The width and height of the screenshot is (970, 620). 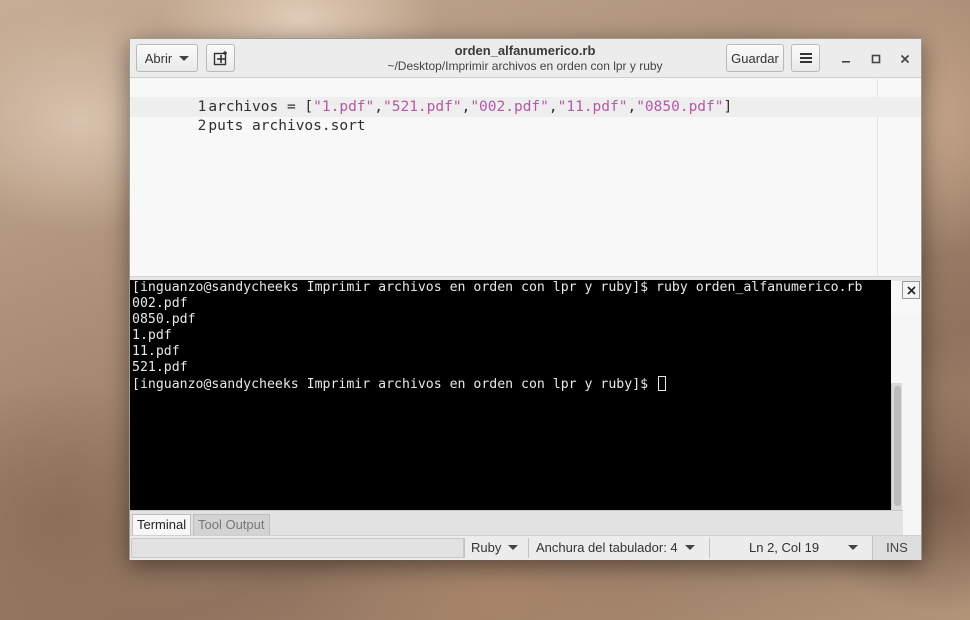 What do you see at coordinates (509, 107) in the screenshot?
I see `string-literal: "002.pdf"` at bounding box center [509, 107].